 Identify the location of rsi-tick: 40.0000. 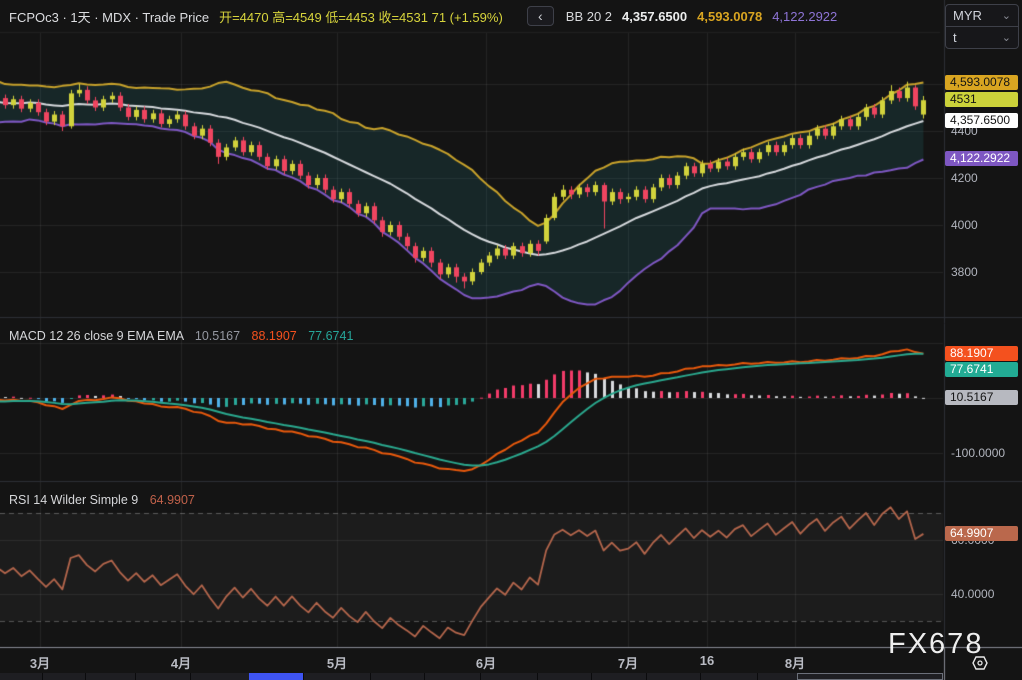
(973, 594).